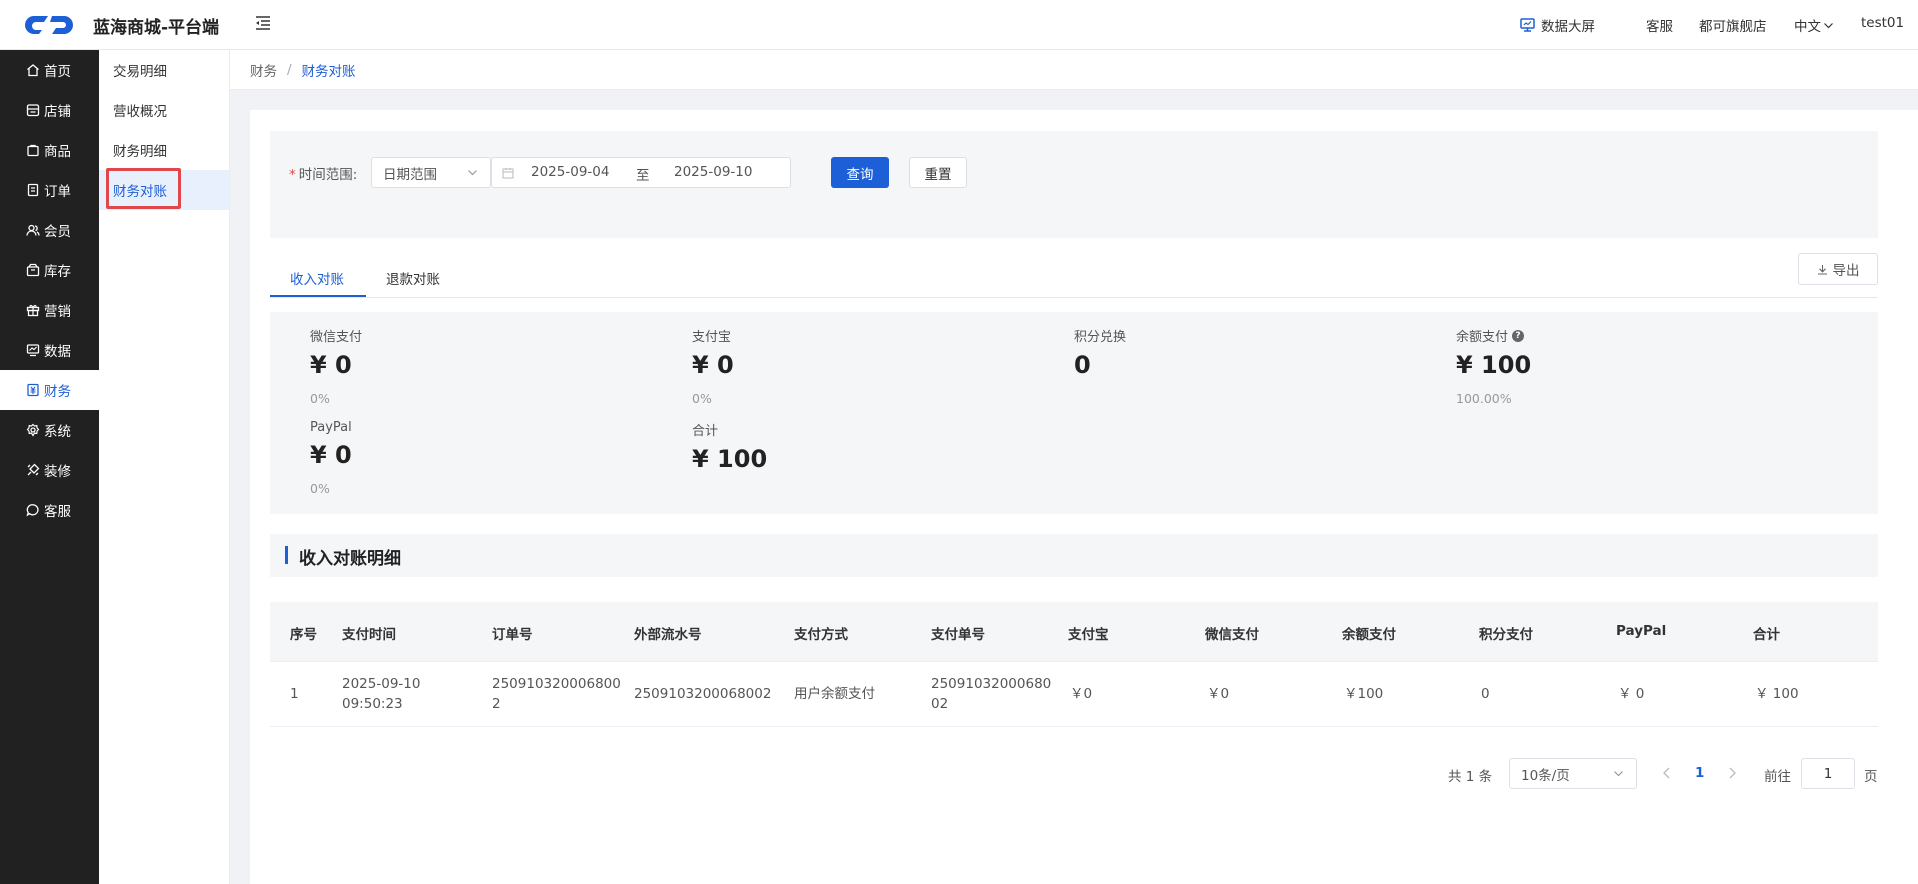 Image resolution: width=1918 pixels, height=884 pixels. I want to click on sidebar-item-label: 系统, so click(57, 432).